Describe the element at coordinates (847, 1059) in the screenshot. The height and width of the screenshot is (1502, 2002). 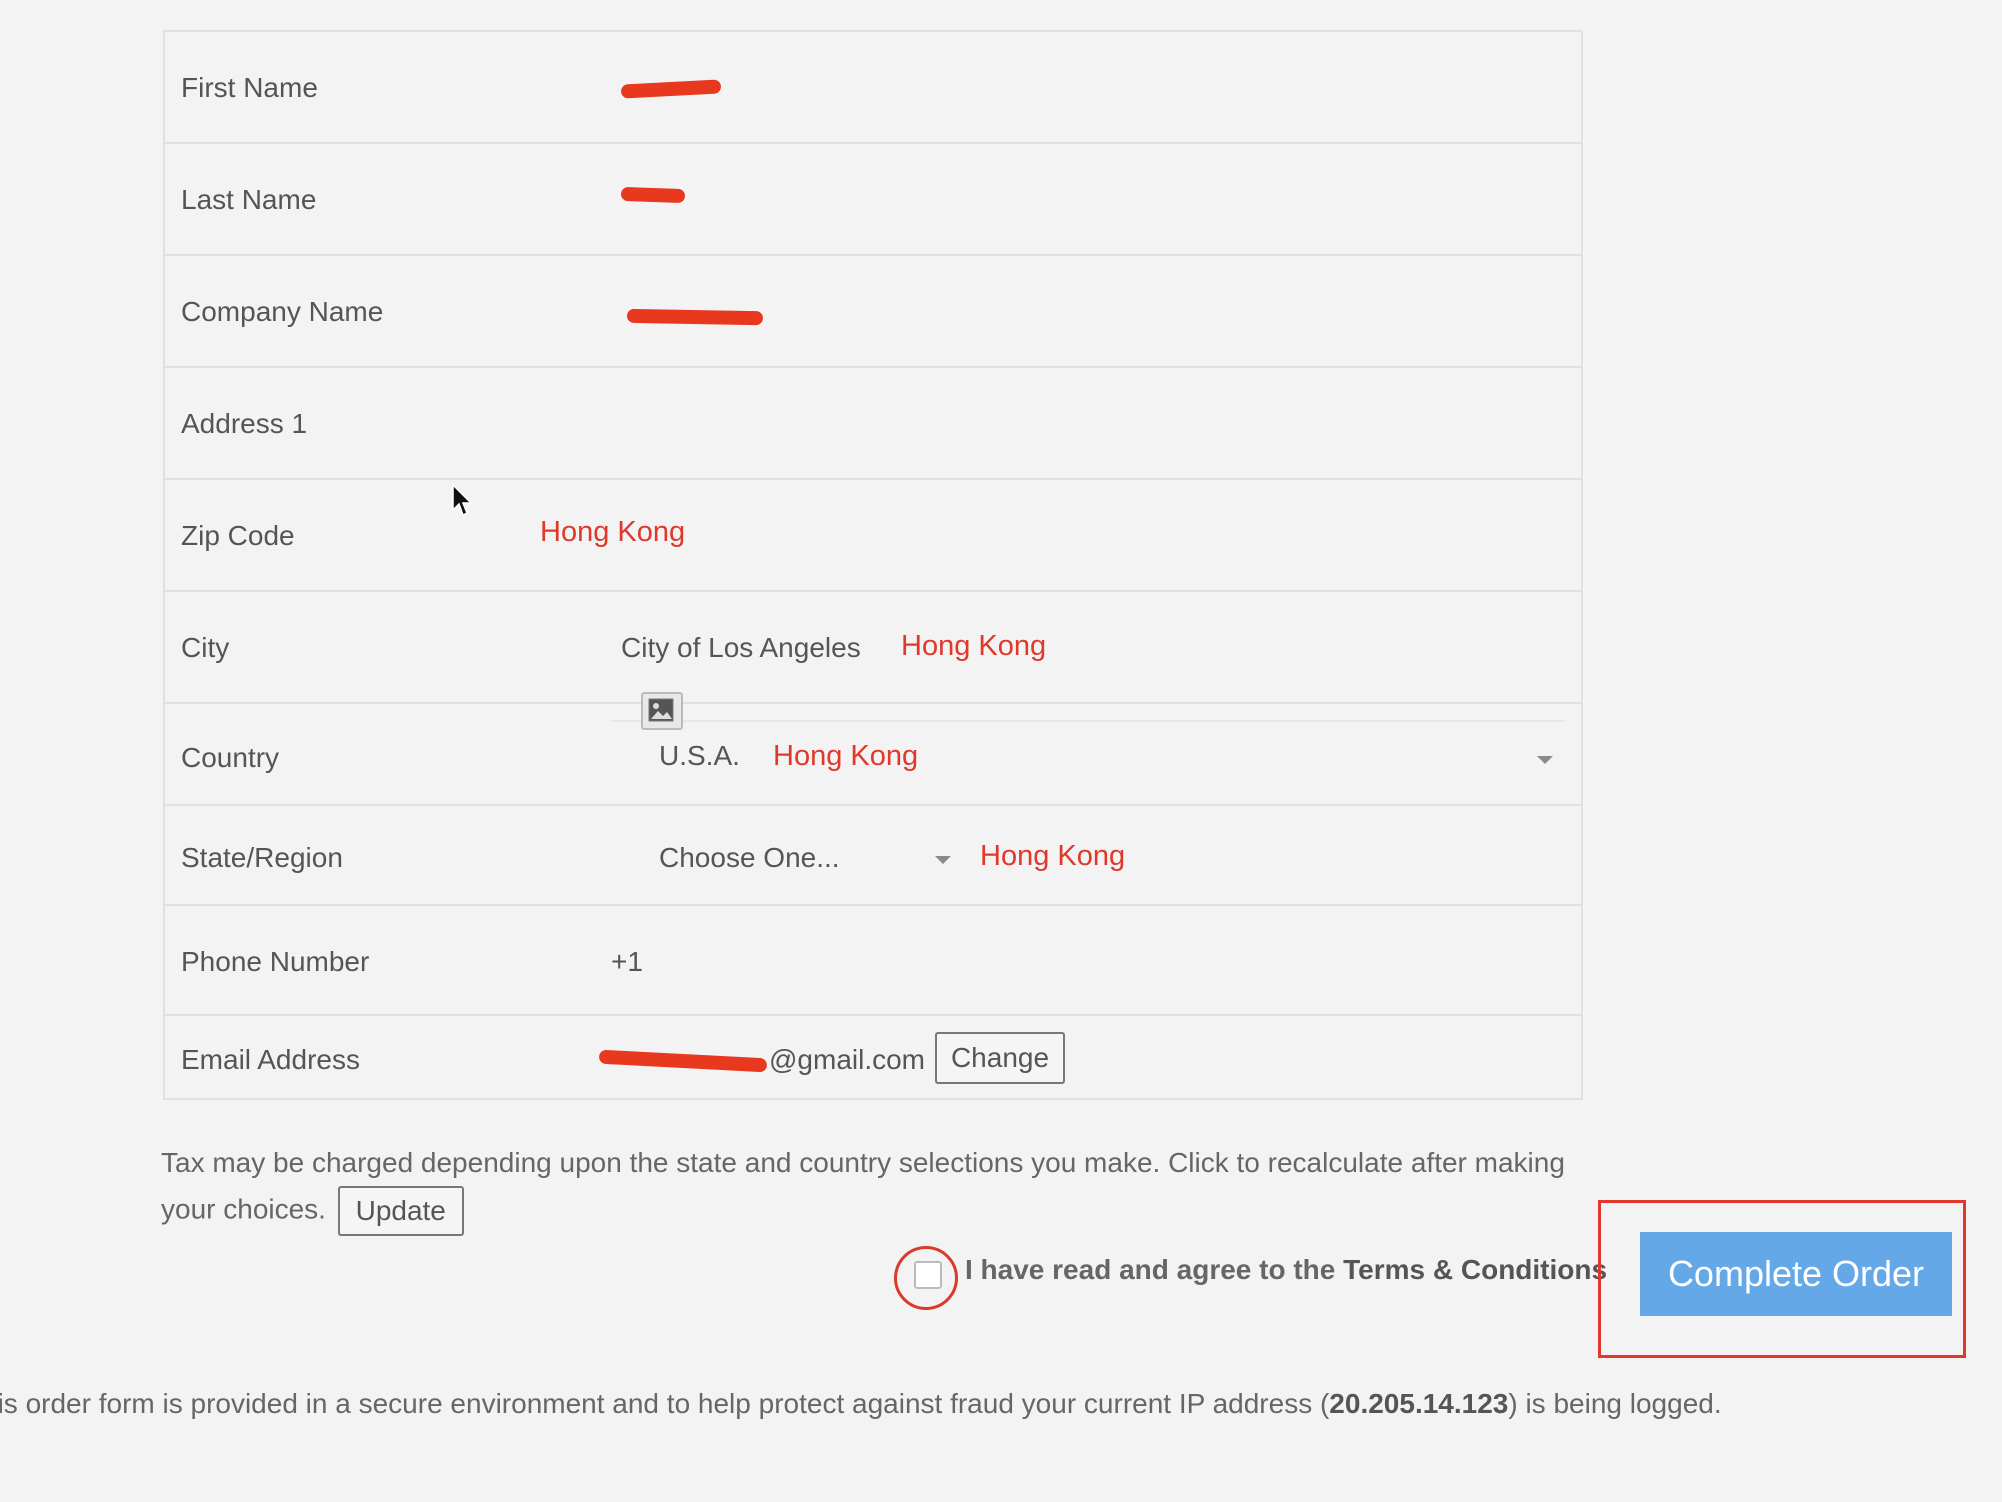
I see `email-value: @gmail.com` at that location.